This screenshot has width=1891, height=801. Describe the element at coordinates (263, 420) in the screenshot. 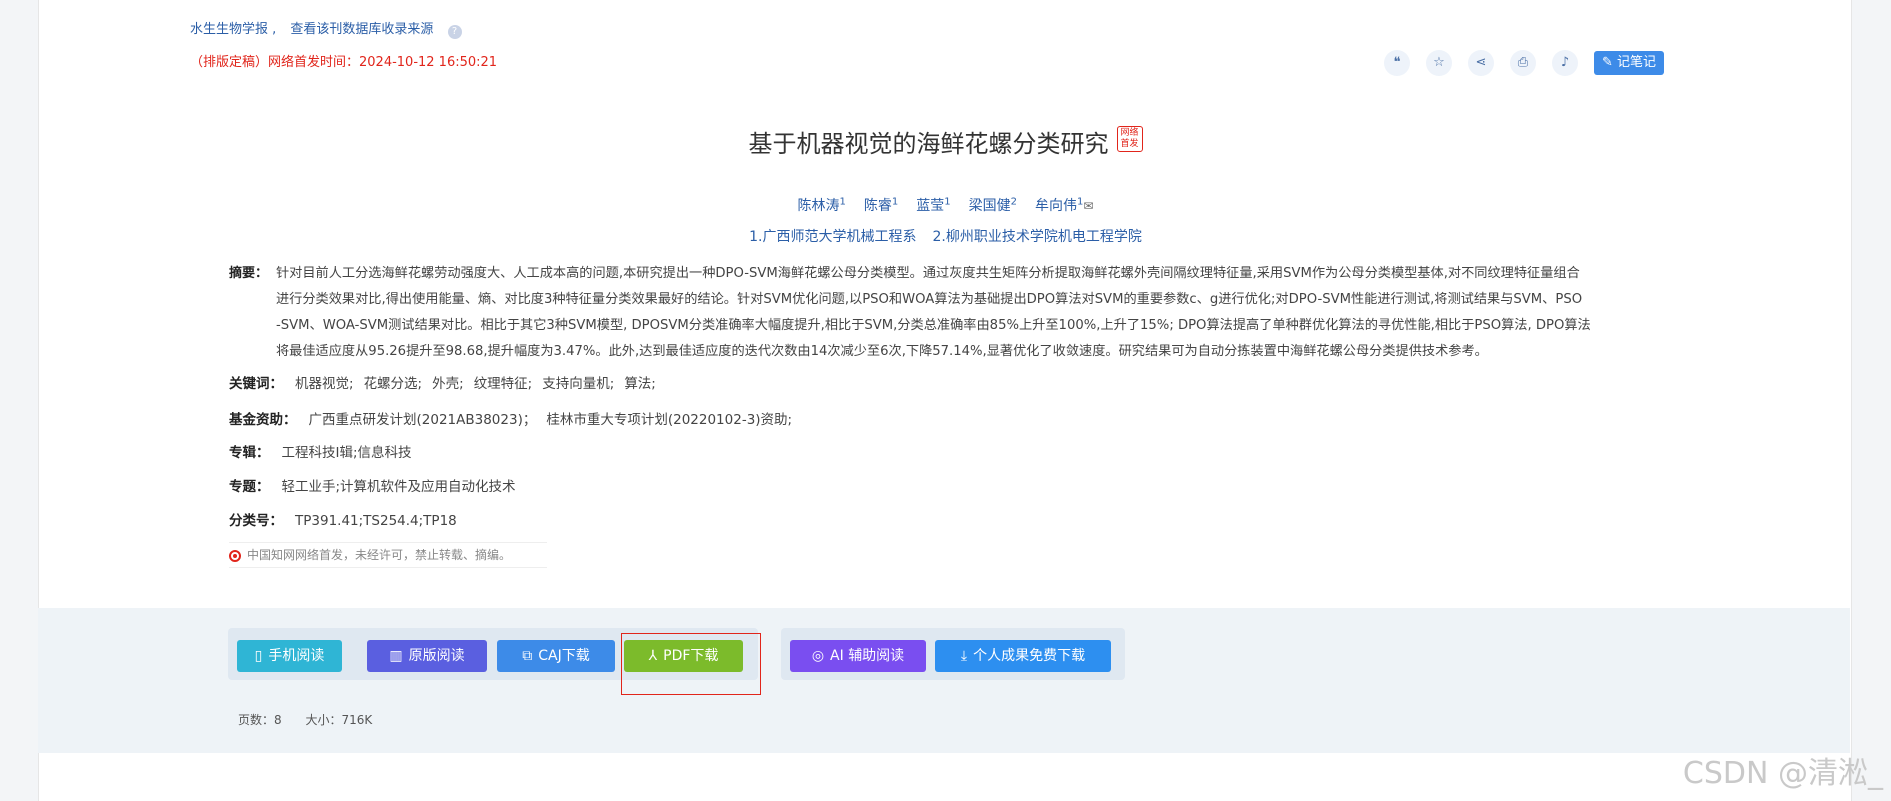

I see `funding-label: 基金资助：` at that location.